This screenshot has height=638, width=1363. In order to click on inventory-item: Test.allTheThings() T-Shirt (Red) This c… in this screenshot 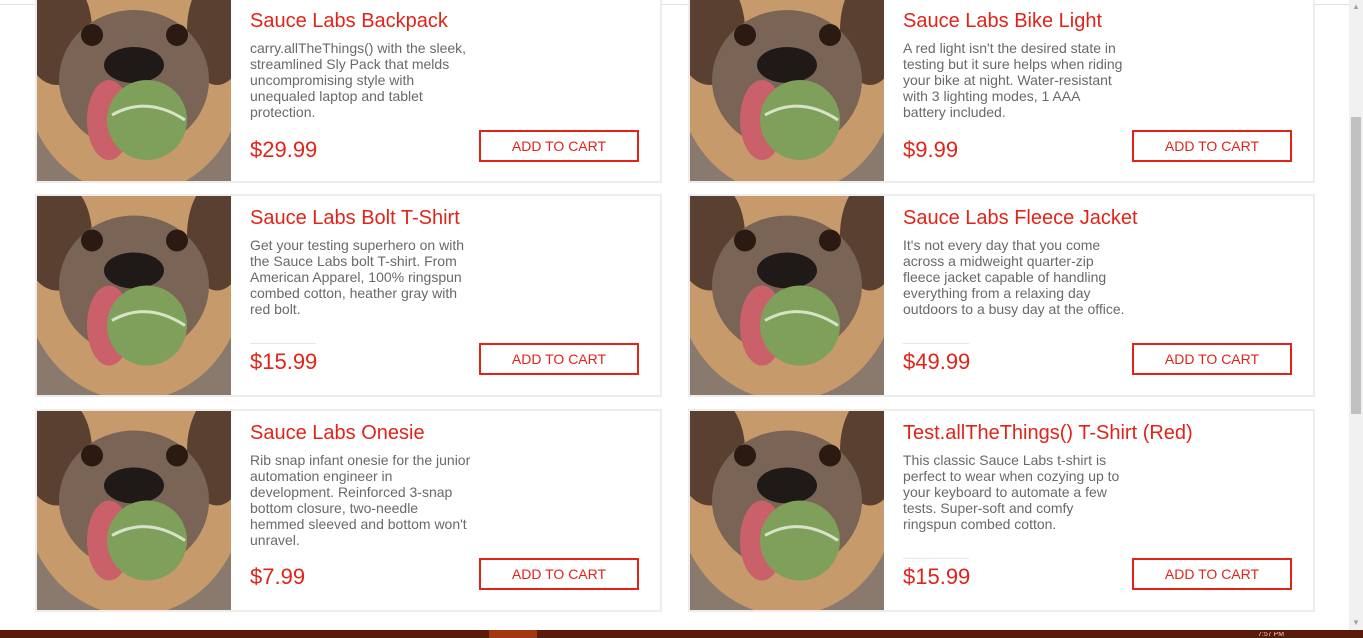, I will do `click(1001, 510)`.